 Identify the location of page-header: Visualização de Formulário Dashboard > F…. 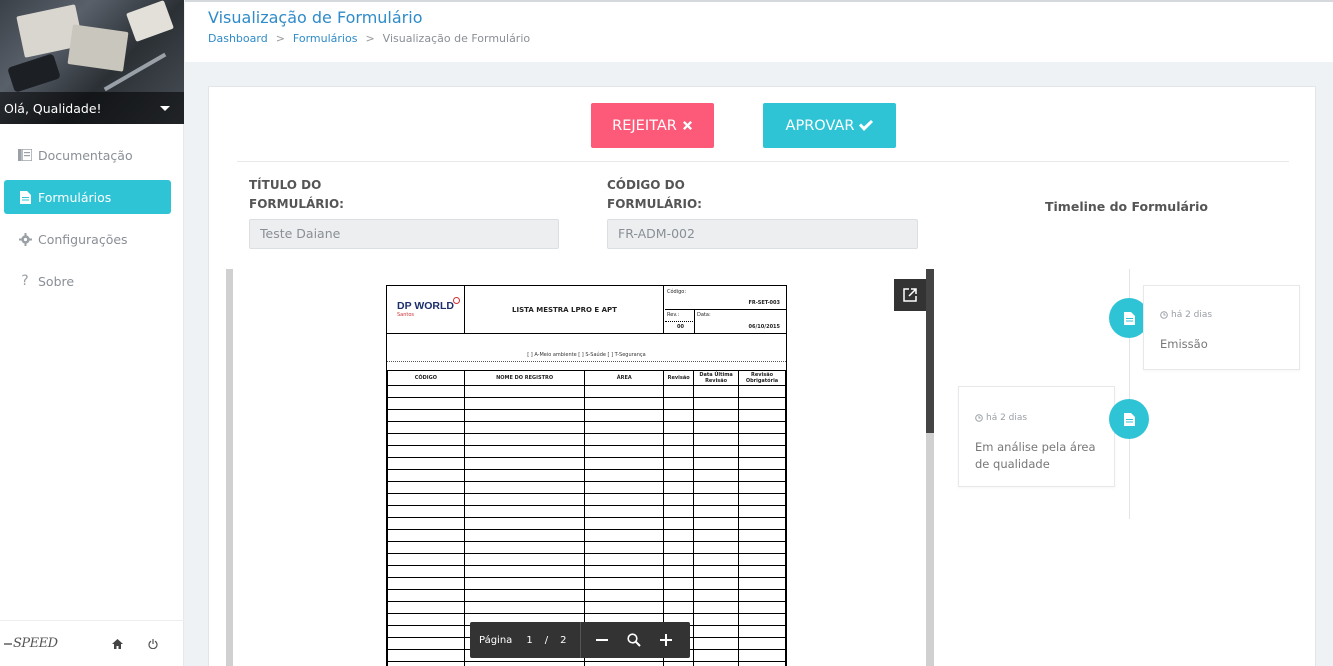
(759, 31).